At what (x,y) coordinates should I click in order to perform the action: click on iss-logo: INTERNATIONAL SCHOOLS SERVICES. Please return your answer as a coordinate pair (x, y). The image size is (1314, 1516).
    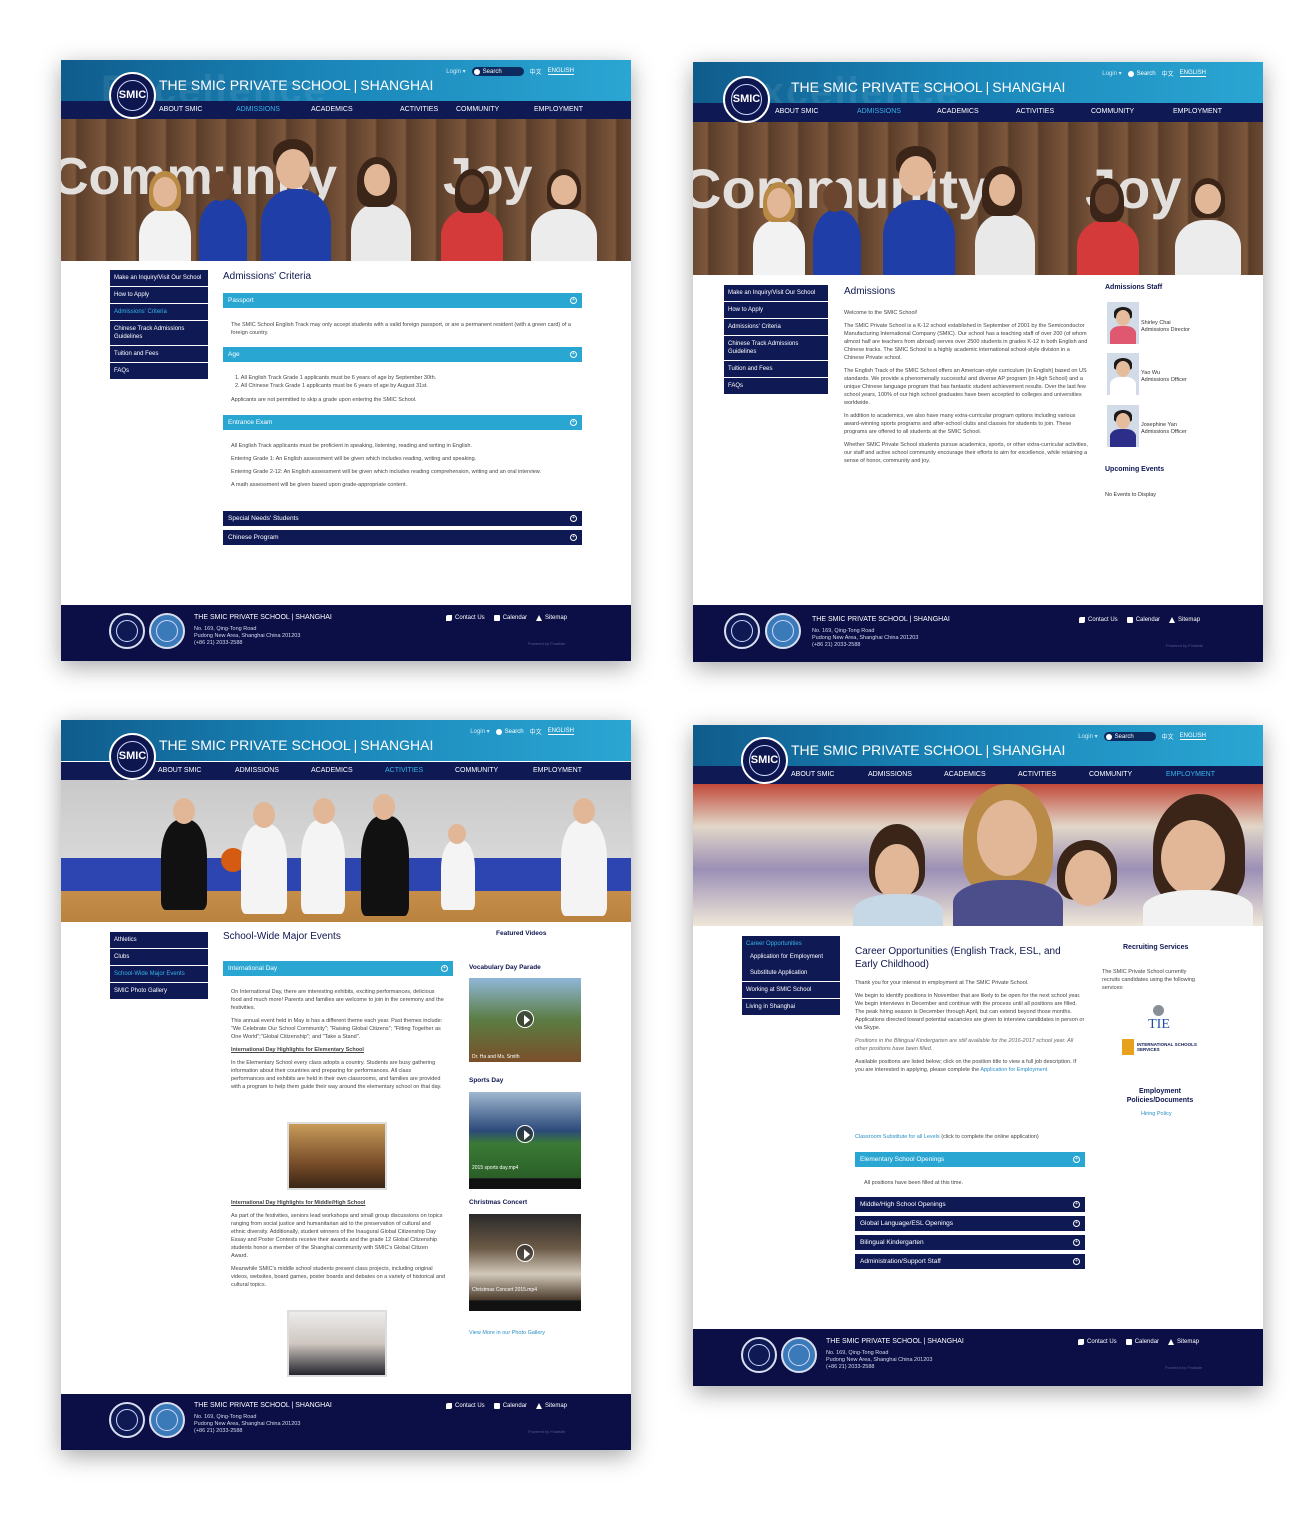
    Looking at the image, I should click on (1162, 1047).